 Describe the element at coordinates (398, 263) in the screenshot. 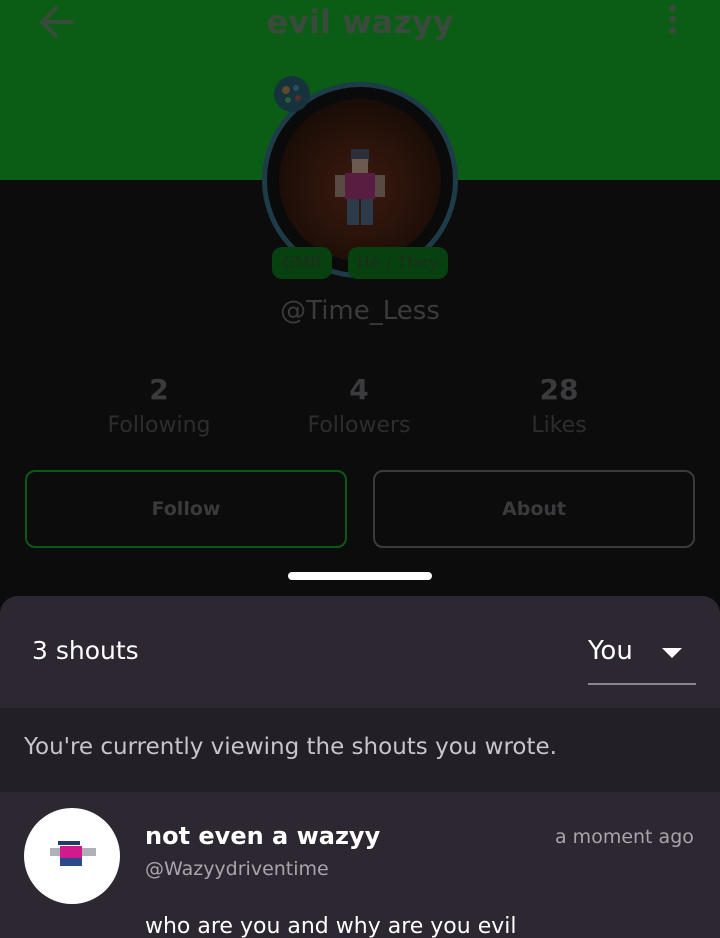

I see `profile-tag-pronouns: He / They` at that location.